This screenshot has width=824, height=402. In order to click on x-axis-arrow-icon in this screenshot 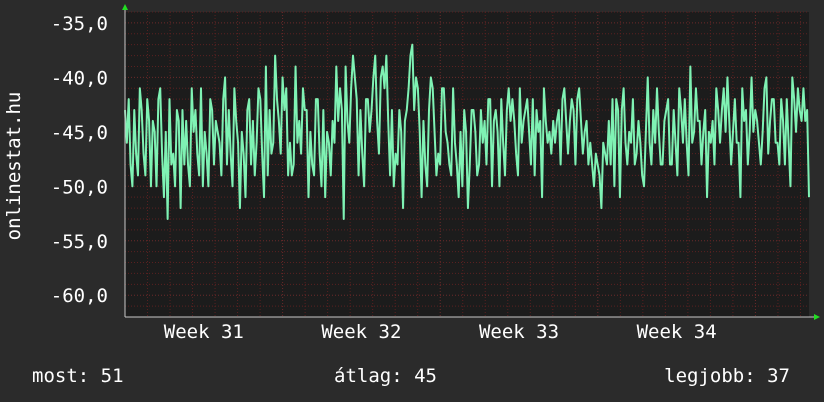, I will do `click(817, 317)`.